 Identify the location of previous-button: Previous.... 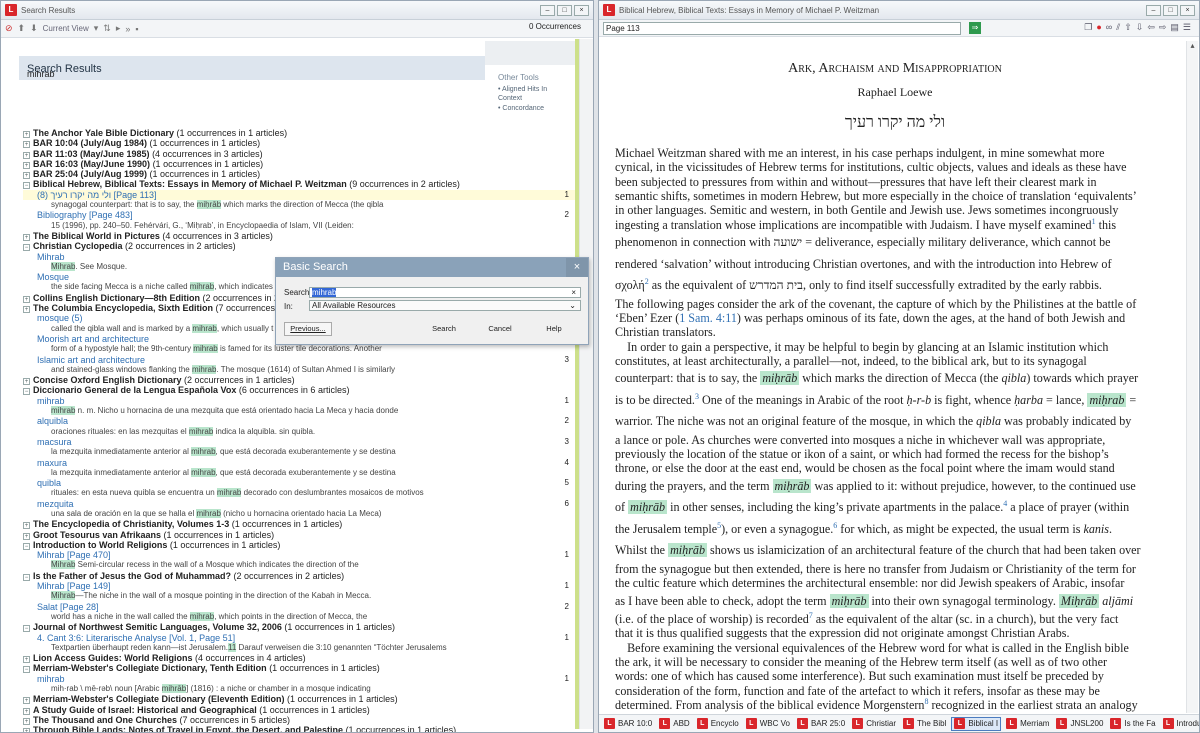
(308, 329).